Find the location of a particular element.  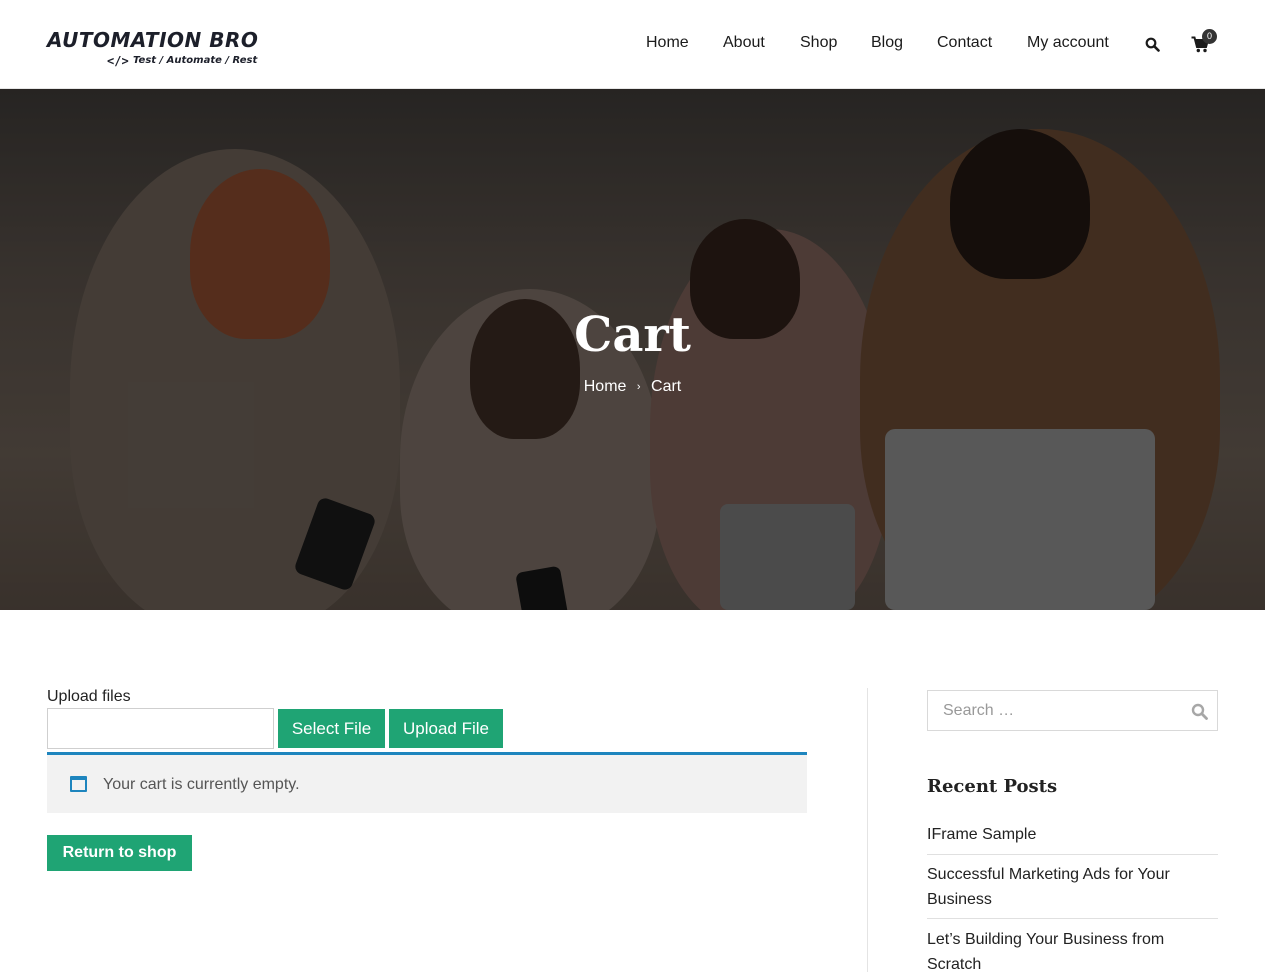

window-icon is located at coordinates (78, 784).